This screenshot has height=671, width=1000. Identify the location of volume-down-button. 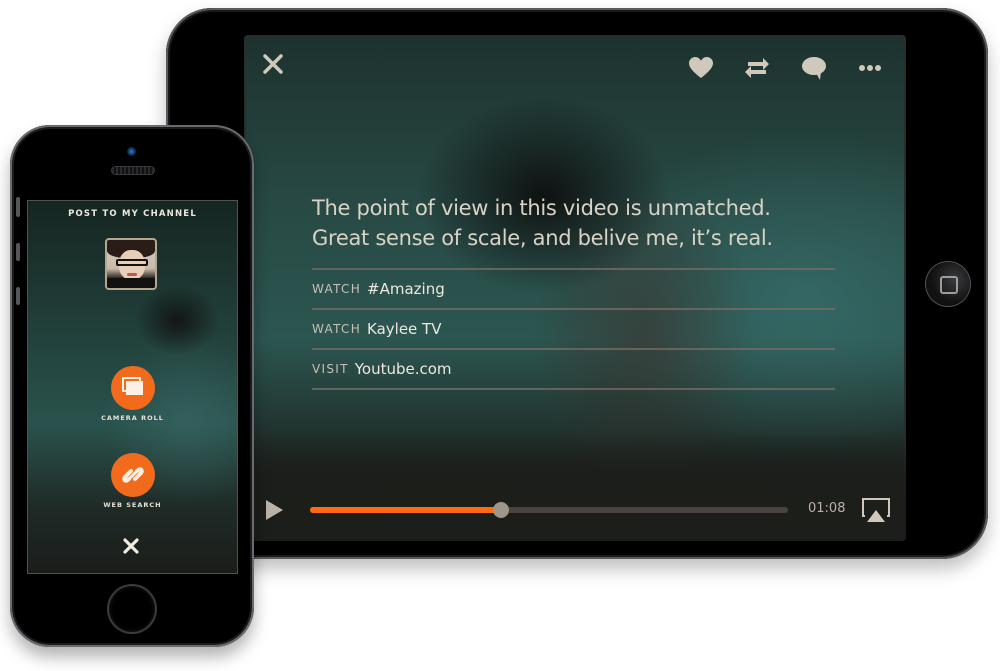
(18, 296).